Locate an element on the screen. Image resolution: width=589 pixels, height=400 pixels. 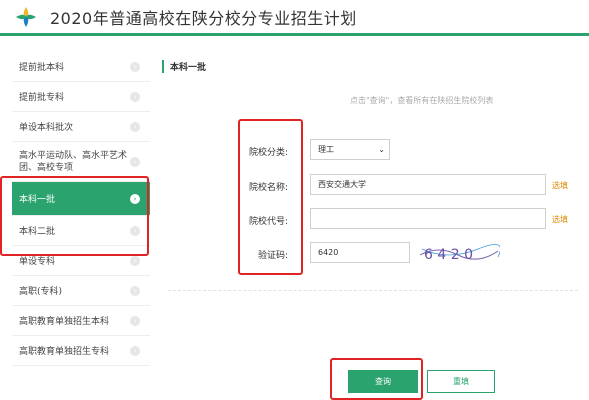
captcha-input: 6420 is located at coordinates (360, 252).